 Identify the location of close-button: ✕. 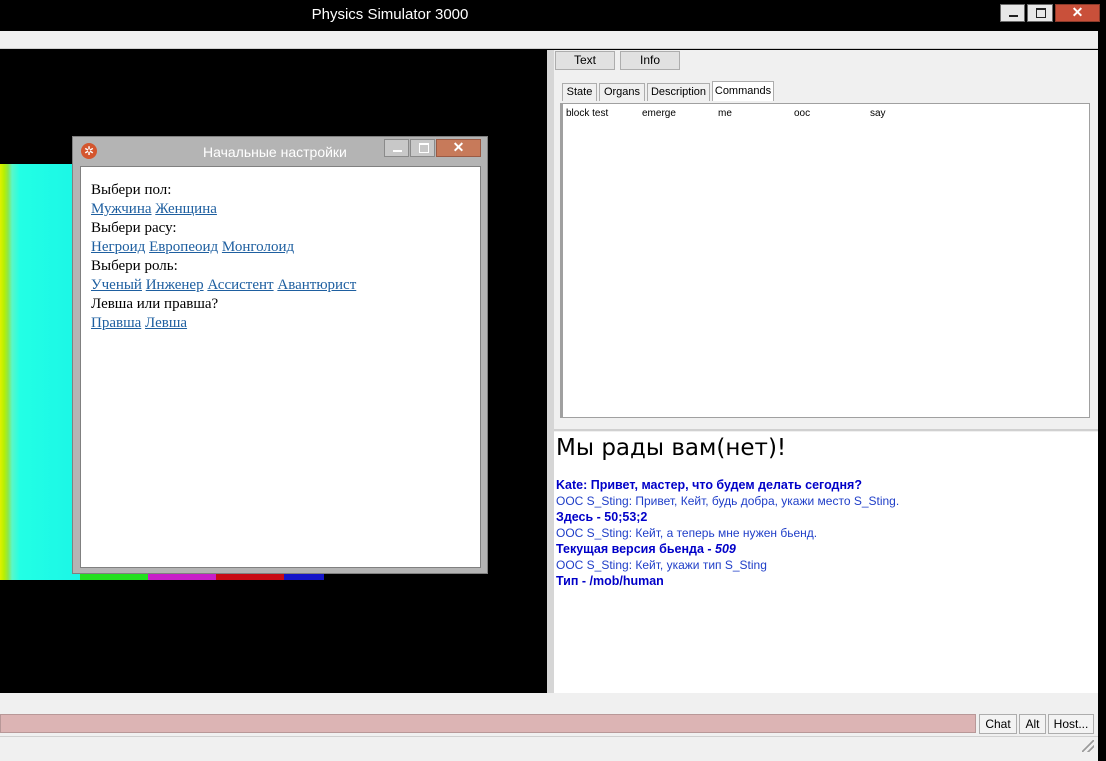
(1077, 13).